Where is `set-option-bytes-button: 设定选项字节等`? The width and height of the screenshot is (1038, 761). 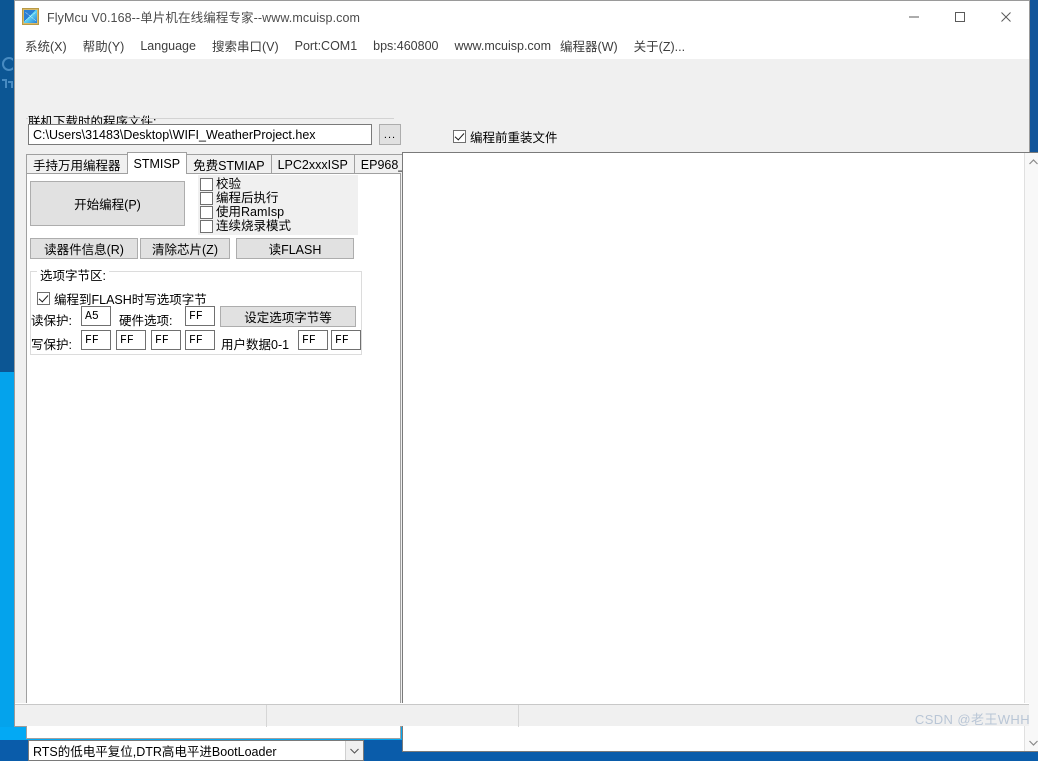 set-option-bytes-button: 设定选项字节等 is located at coordinates (288, 316).